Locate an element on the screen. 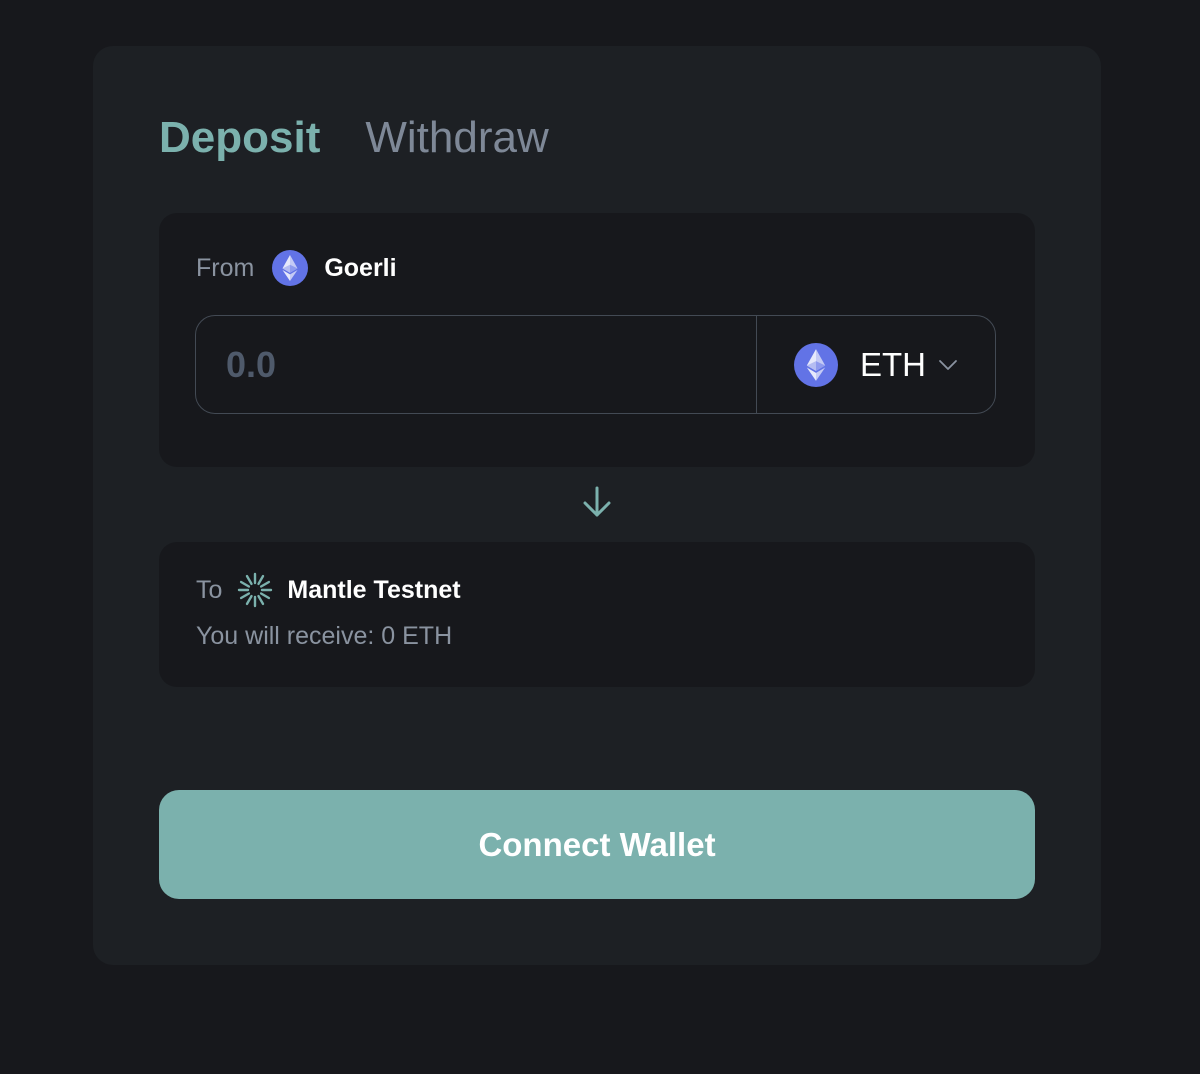 The height and width of the screenshot is (1074, 1200). from-network-name: Goerli is located at coordinates (360, 267).